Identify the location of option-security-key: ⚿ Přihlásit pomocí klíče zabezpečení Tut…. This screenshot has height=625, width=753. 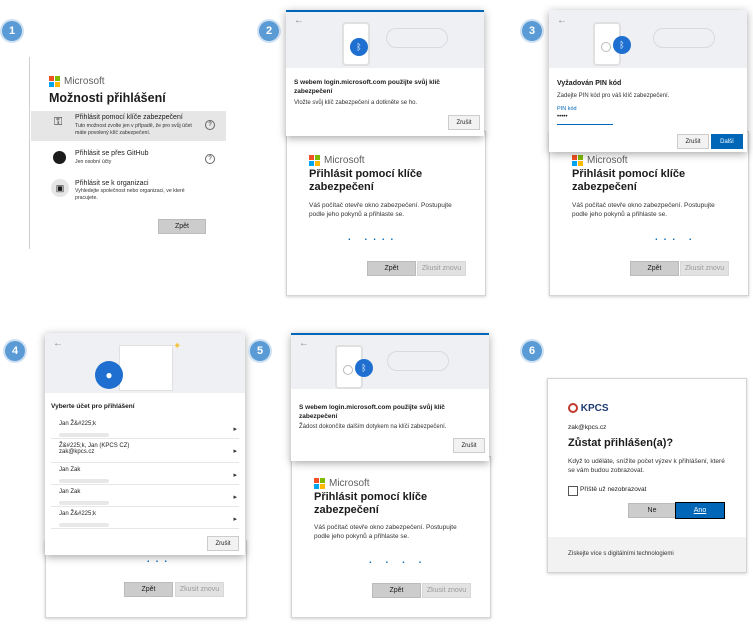
(128, 126).